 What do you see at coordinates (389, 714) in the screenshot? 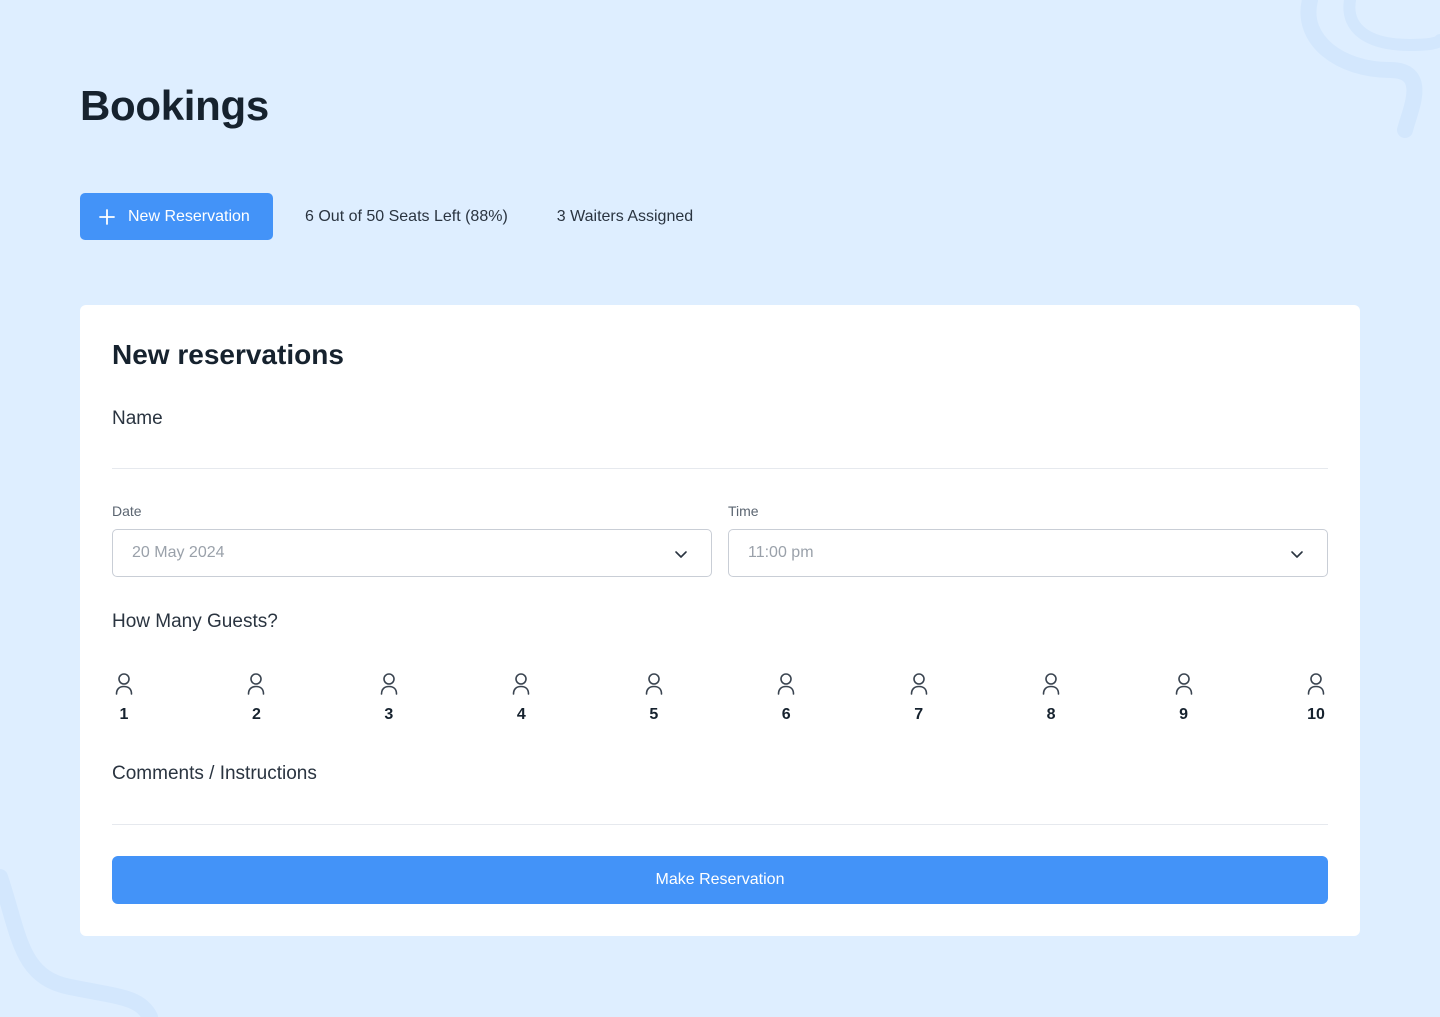
I see `guest-option-label: 3` at bounding box center [389, 714].